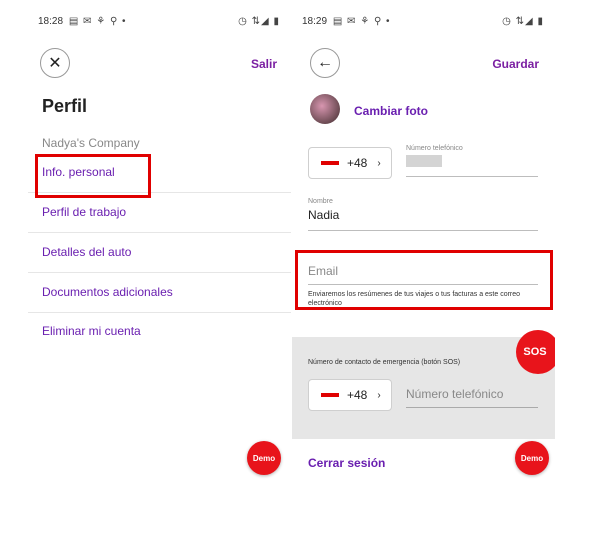 This screenshot has height=554, width=590. I want to click on back-button: ←, so click(325, 63).